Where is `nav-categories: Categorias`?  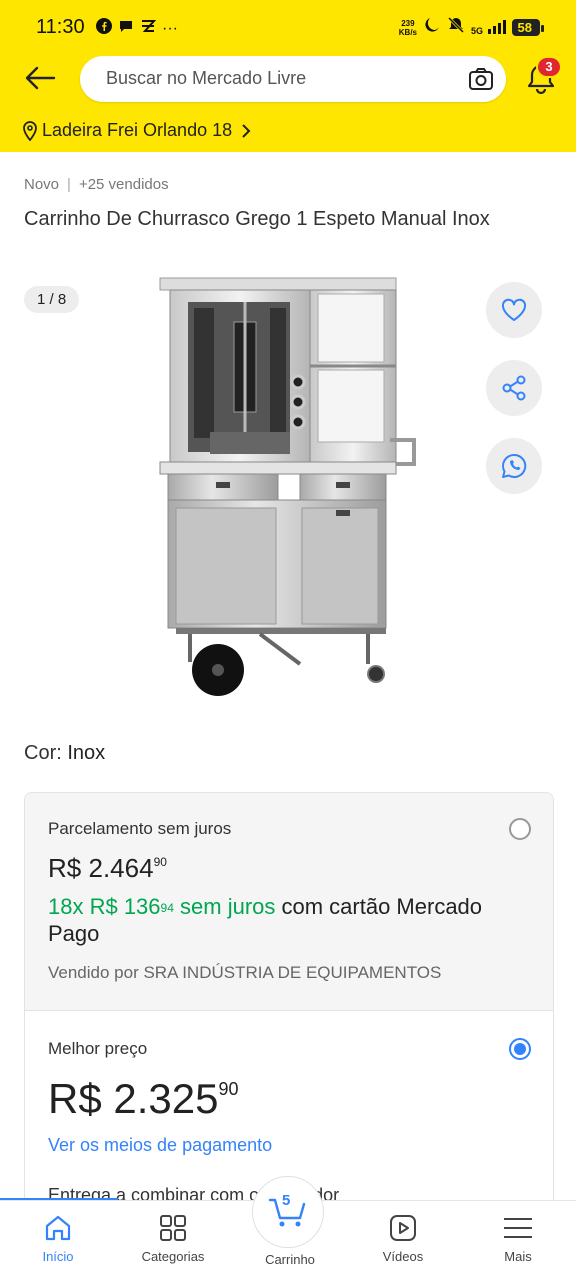
nav-categories: Categorias is located at coordinates (173, 1237).